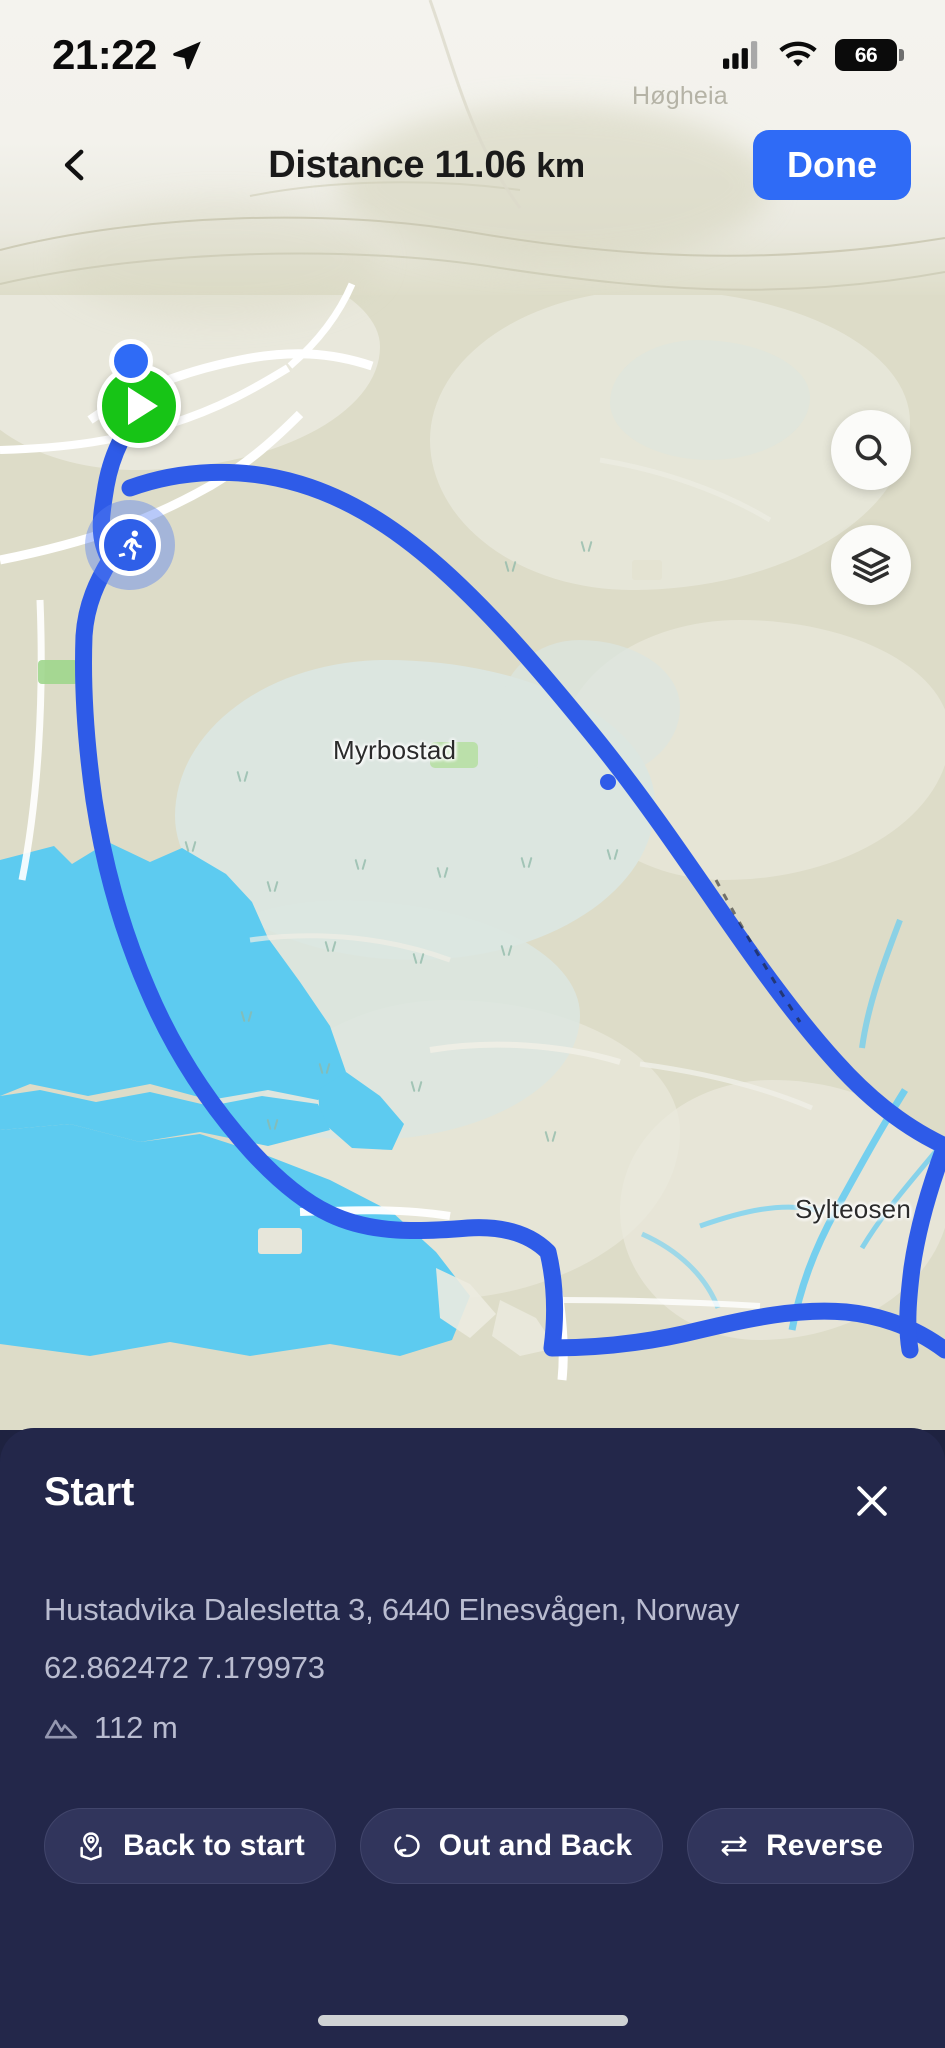 The width and height of the screenshot is (945, 2048). Describe the element at coordinates (395, 750) in the screenshot. I see `map-label-myrbostad: Myrbostad` at that location.